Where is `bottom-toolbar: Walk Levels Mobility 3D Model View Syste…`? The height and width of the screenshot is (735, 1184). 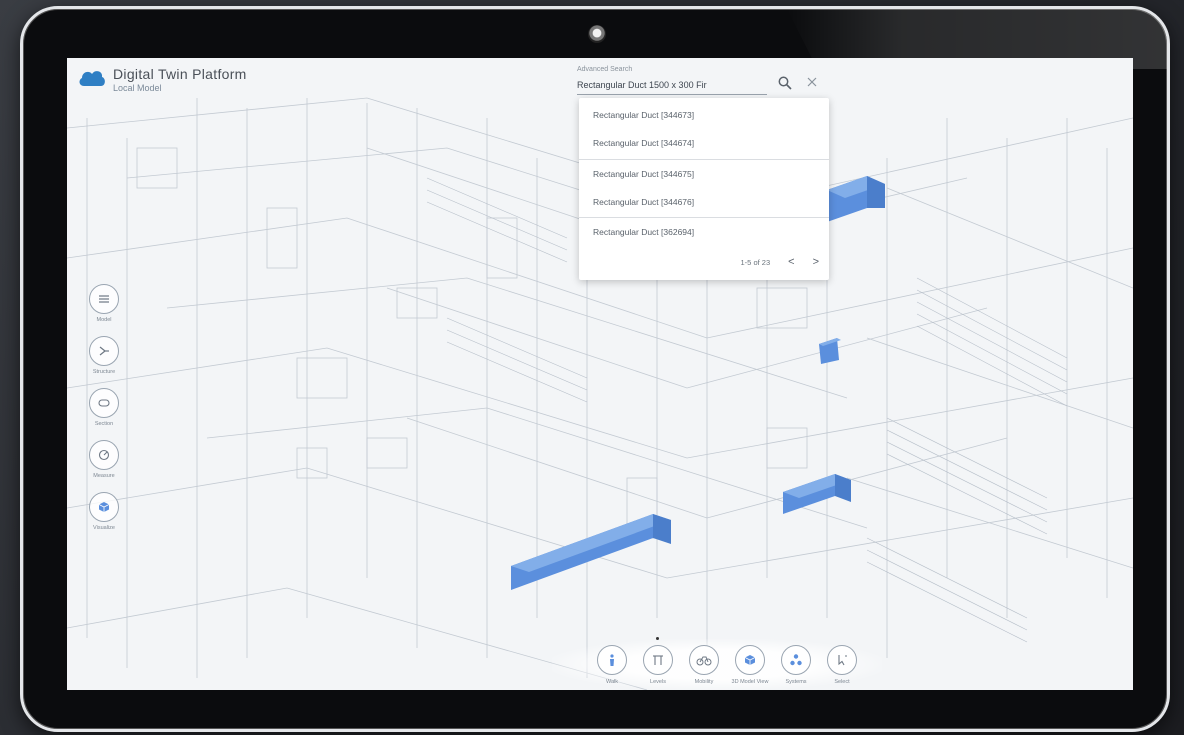 bottom-toolbar: Walk Levels Mobility 3D Model View Syste… is located at coordinates (717, 663).